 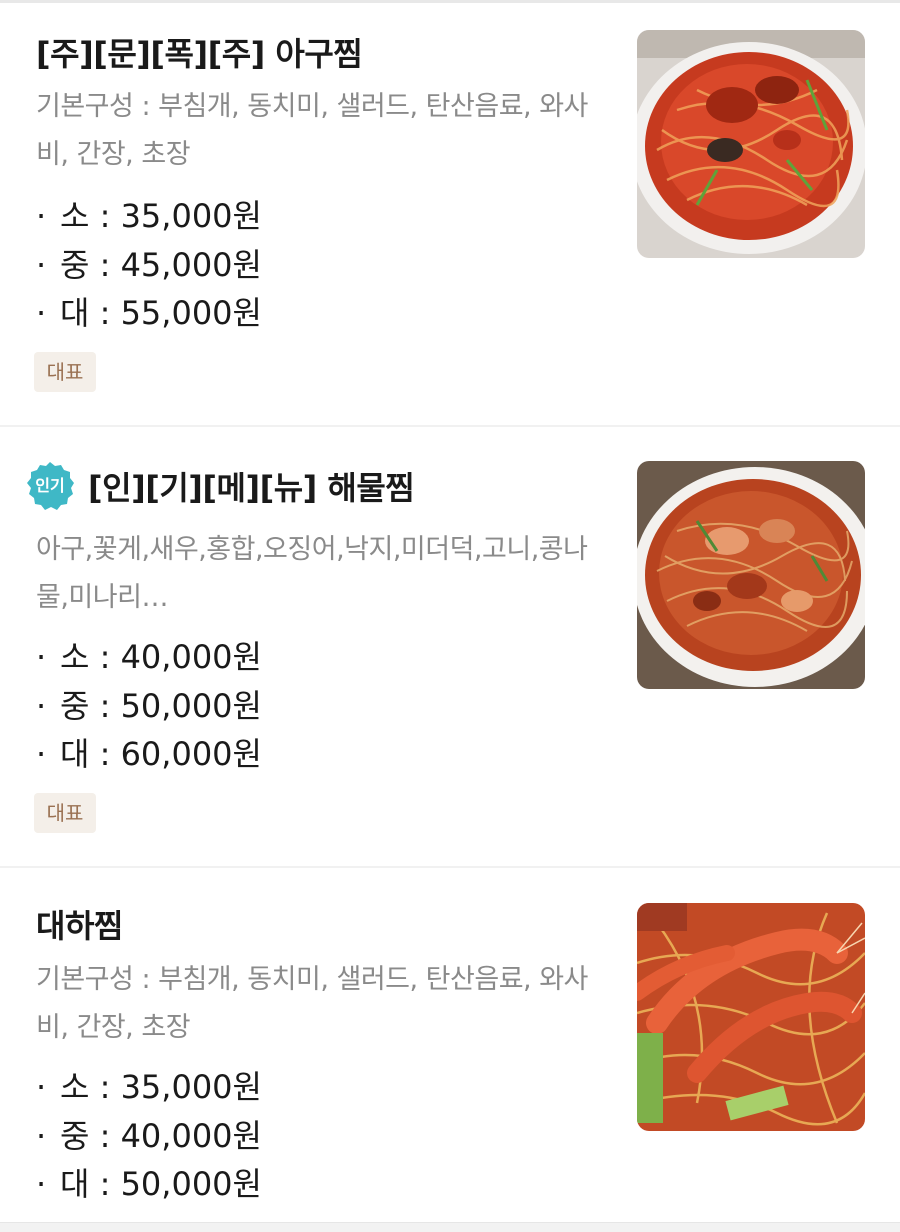 What do you see at coordinates (149, 657) in the screenshot?
I see `price-small: · 소 : 40,000원` at bounding box center [149, 657].